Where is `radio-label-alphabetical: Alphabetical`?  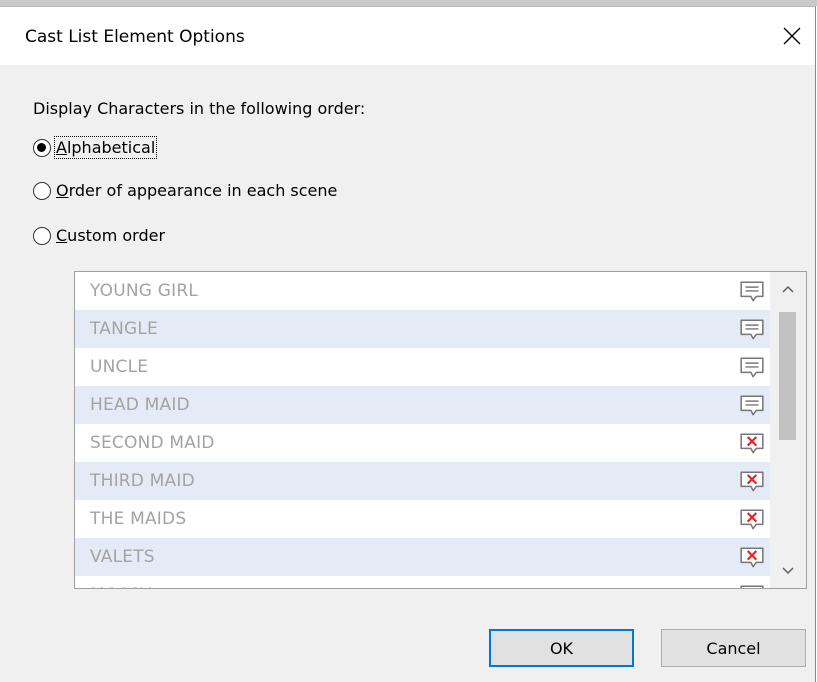 radio-label-alphabetical: Alphabetical is located at coordinates (105, 147).